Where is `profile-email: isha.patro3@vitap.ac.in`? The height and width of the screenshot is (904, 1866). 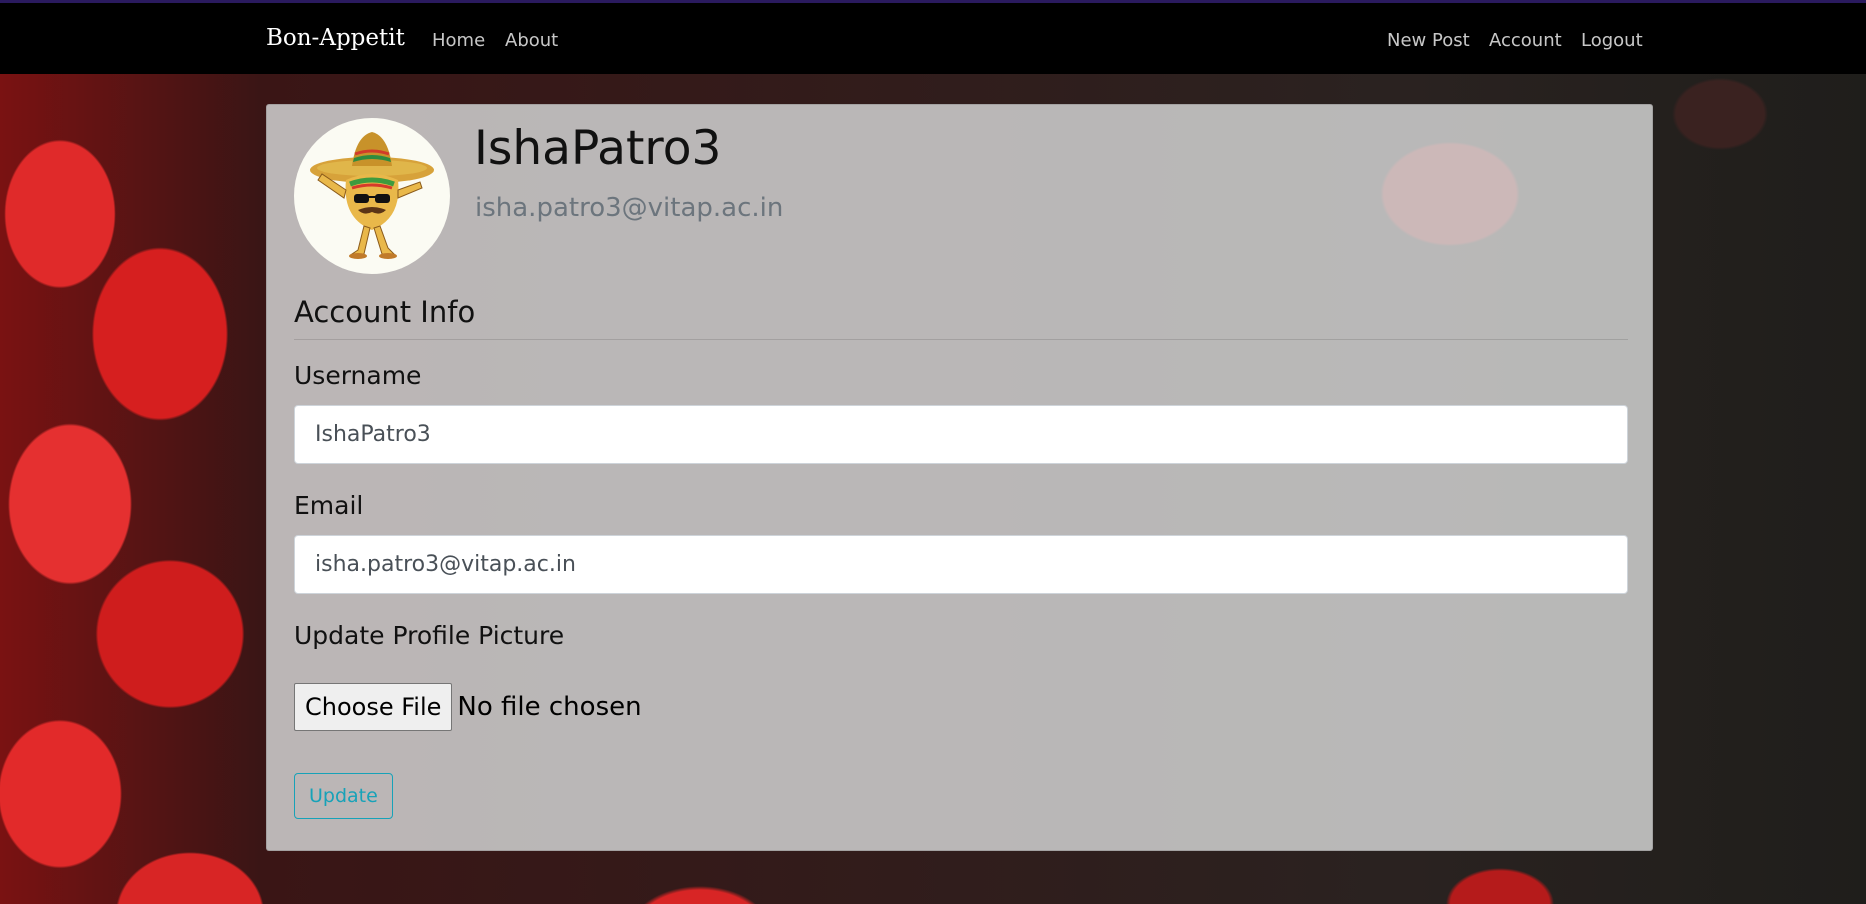
profile-email: isha.patro3@vitap.ac.in is located at coordinates (629, 208).